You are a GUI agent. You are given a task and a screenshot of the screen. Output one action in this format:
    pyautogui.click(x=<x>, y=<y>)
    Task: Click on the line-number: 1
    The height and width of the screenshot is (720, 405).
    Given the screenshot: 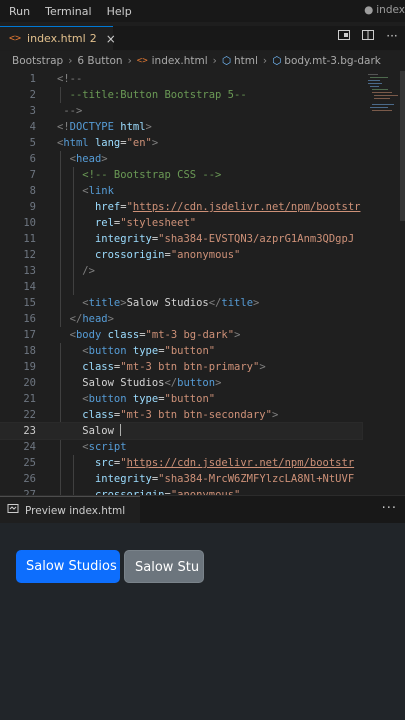 What is the action you would take?
    pyautogui.click(x=32, y=79)
    